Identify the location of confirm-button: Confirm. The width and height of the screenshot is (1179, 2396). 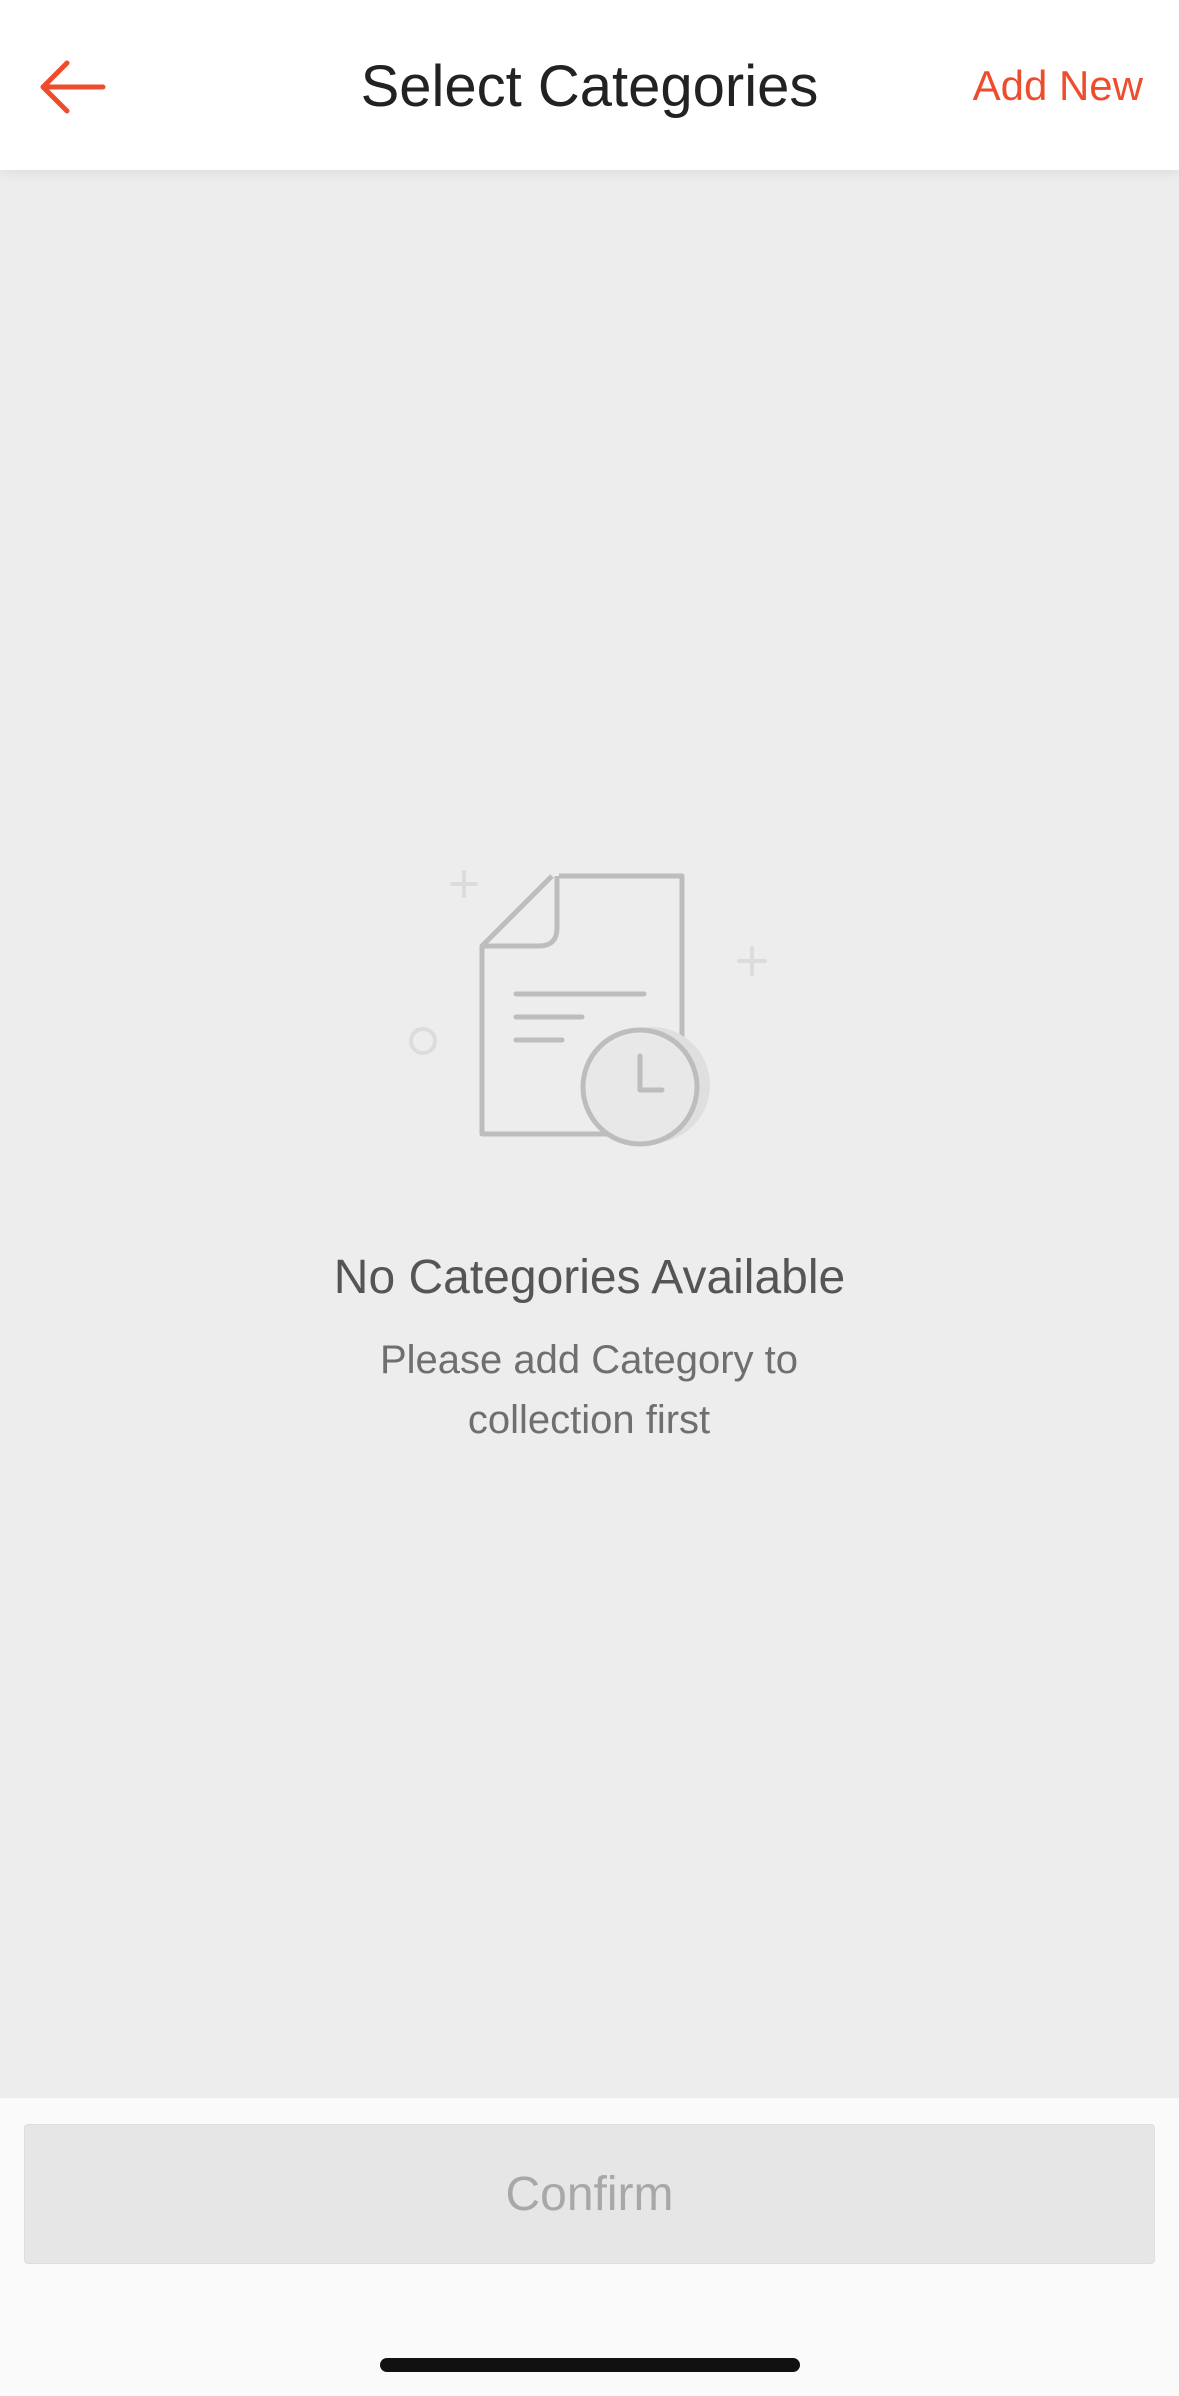
(589, 2194).